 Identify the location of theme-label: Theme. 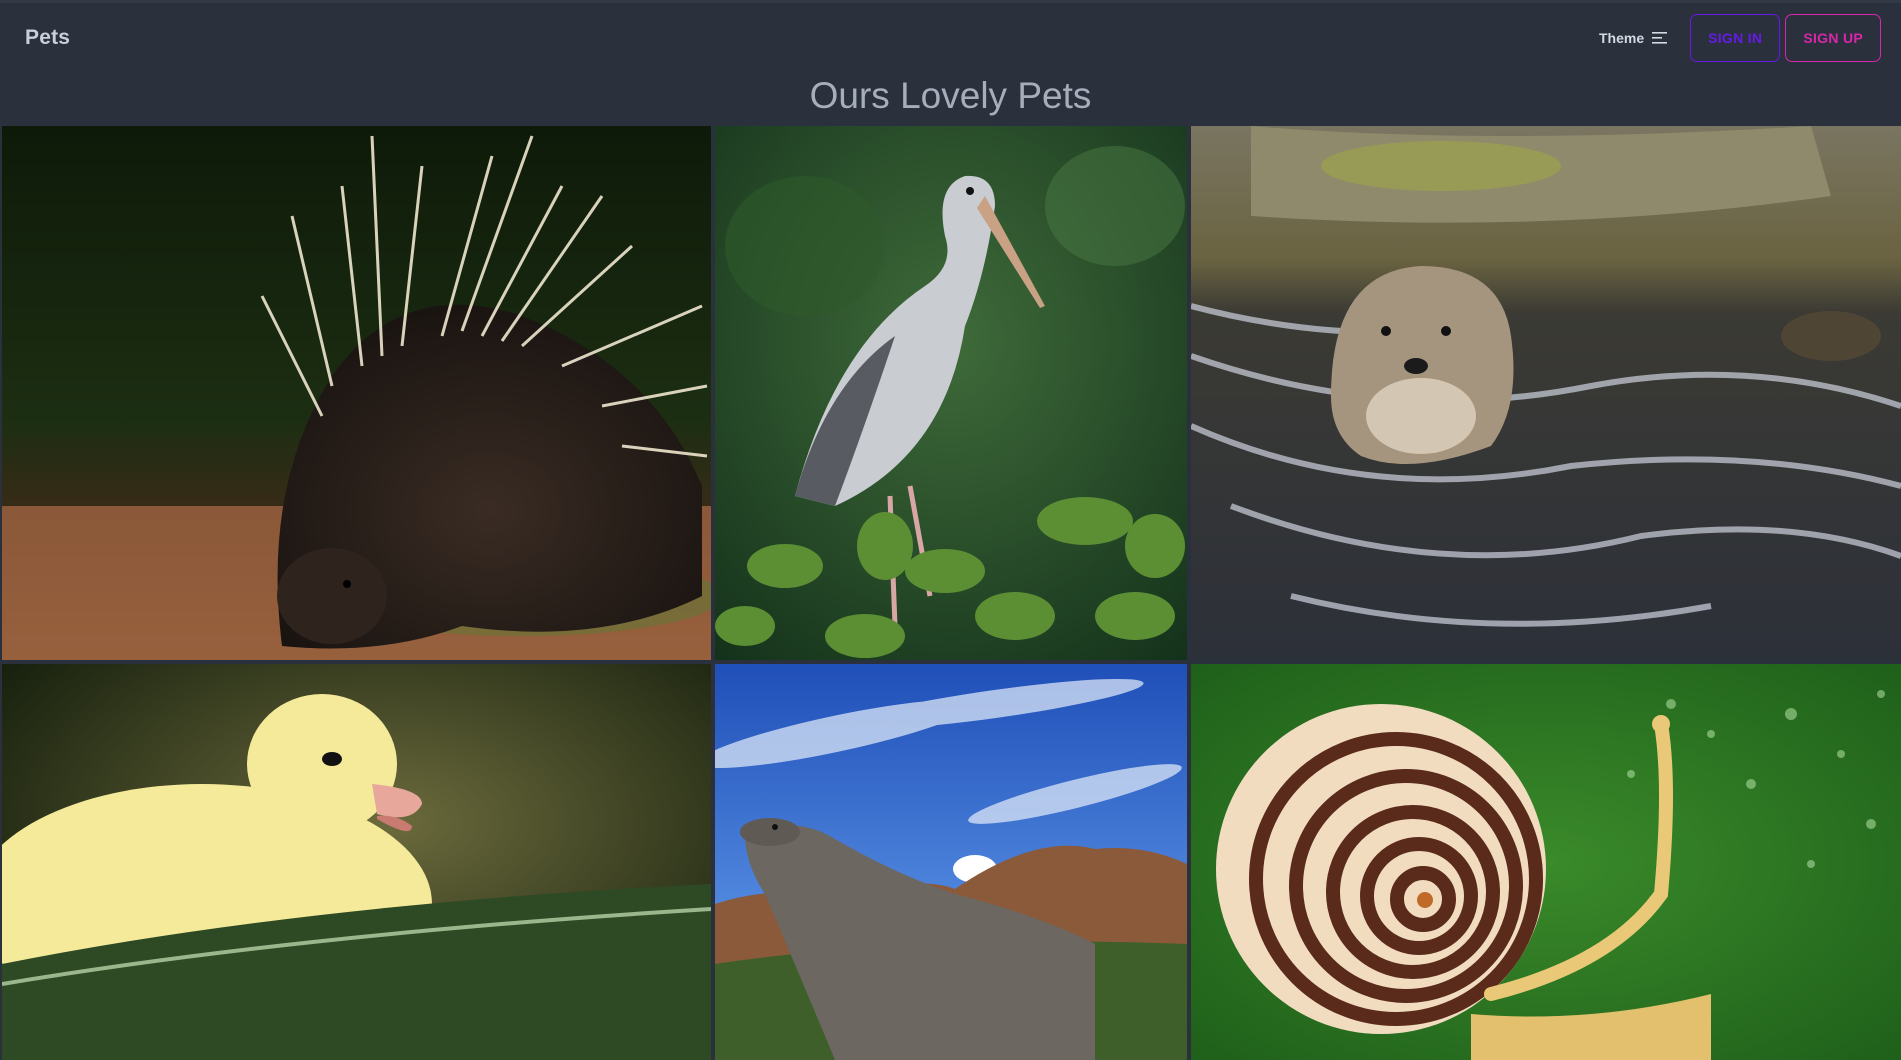
(1621, 37).